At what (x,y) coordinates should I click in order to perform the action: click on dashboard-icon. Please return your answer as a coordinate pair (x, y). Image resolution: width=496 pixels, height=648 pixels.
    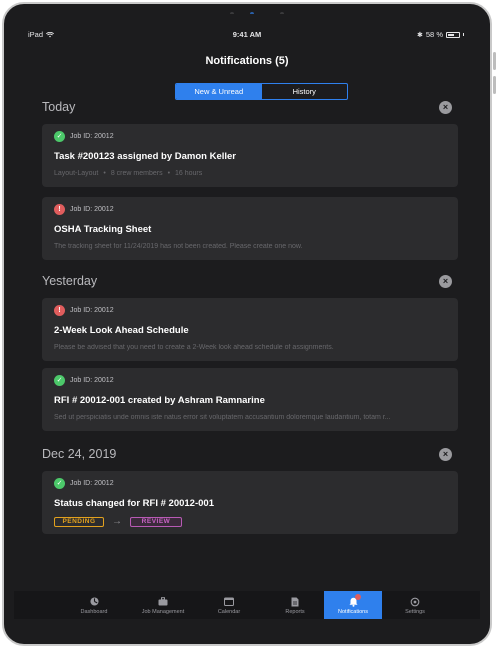
    Looking at the image, I should click on (94, 601).